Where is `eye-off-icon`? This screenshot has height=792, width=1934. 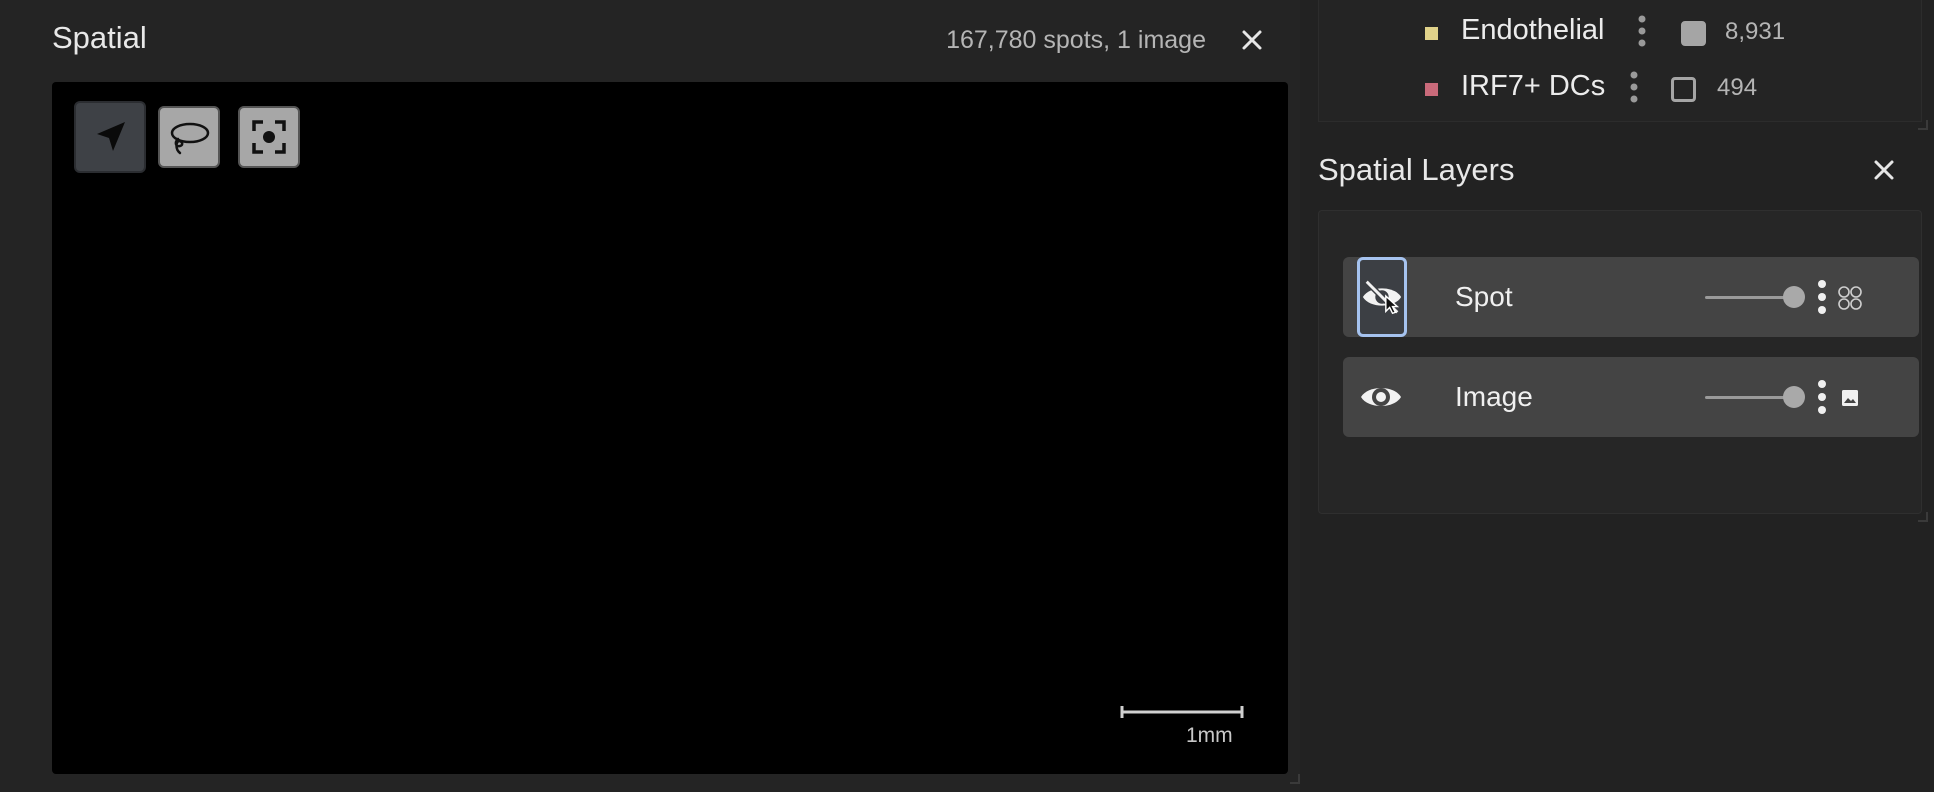 eye-off-icon is located at coordinates (1382, 297).